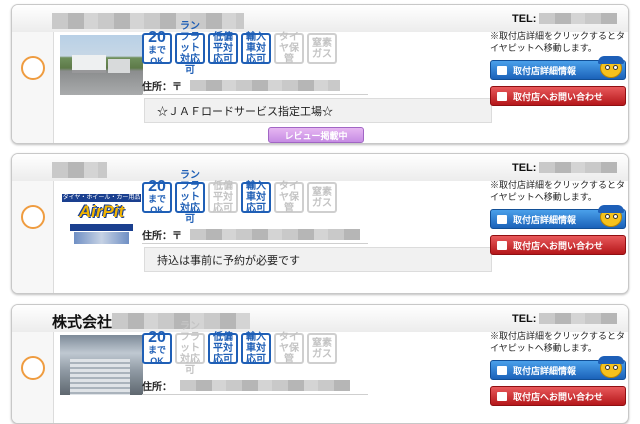 The image size is (640, 424). Describe the element at coordinates (82, 322) in the screenshot. I see `shop-name-prefix: 株式会社` at that location.